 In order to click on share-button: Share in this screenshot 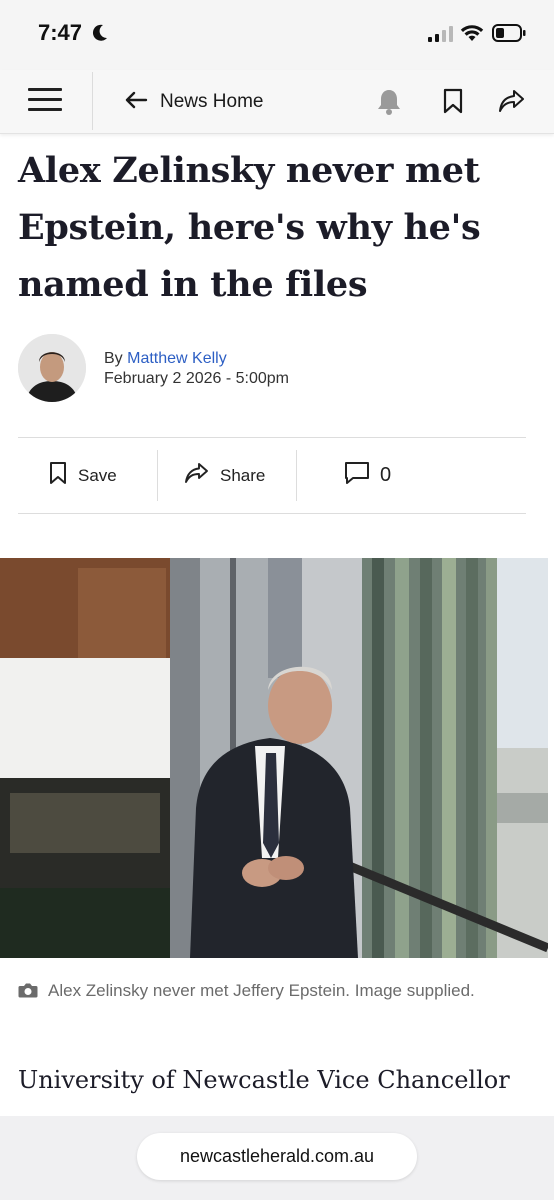, I will do `click(224, 475)`.